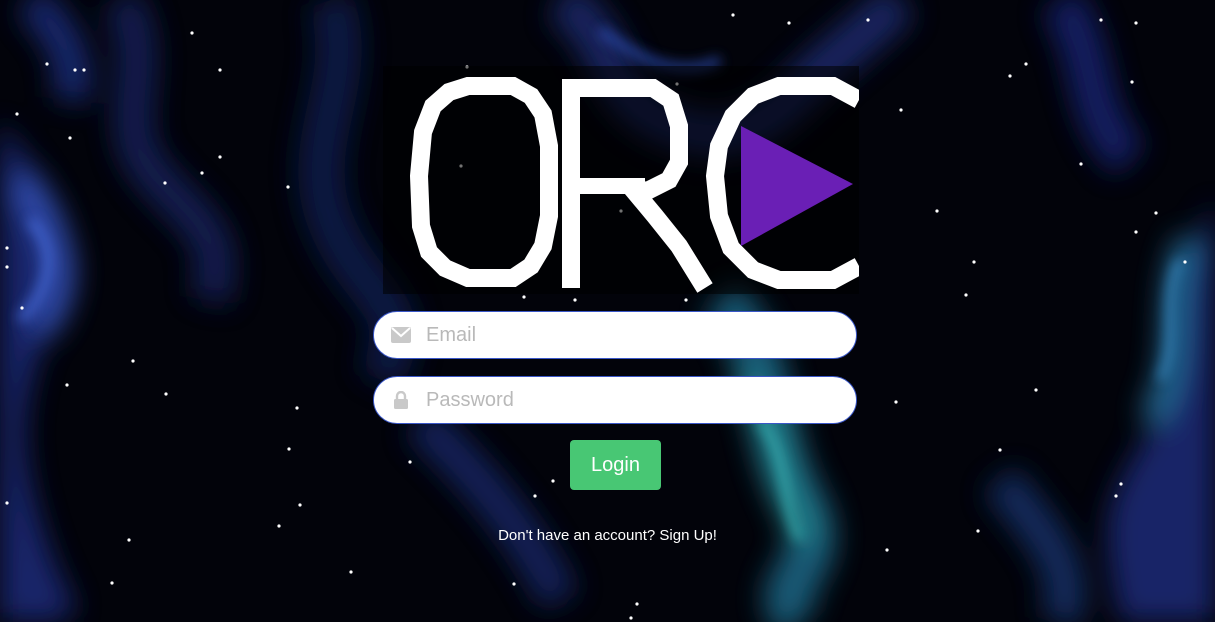 The width and height of the screenshot is (1215, 622). I want to click on email-field, so click(615, 335).